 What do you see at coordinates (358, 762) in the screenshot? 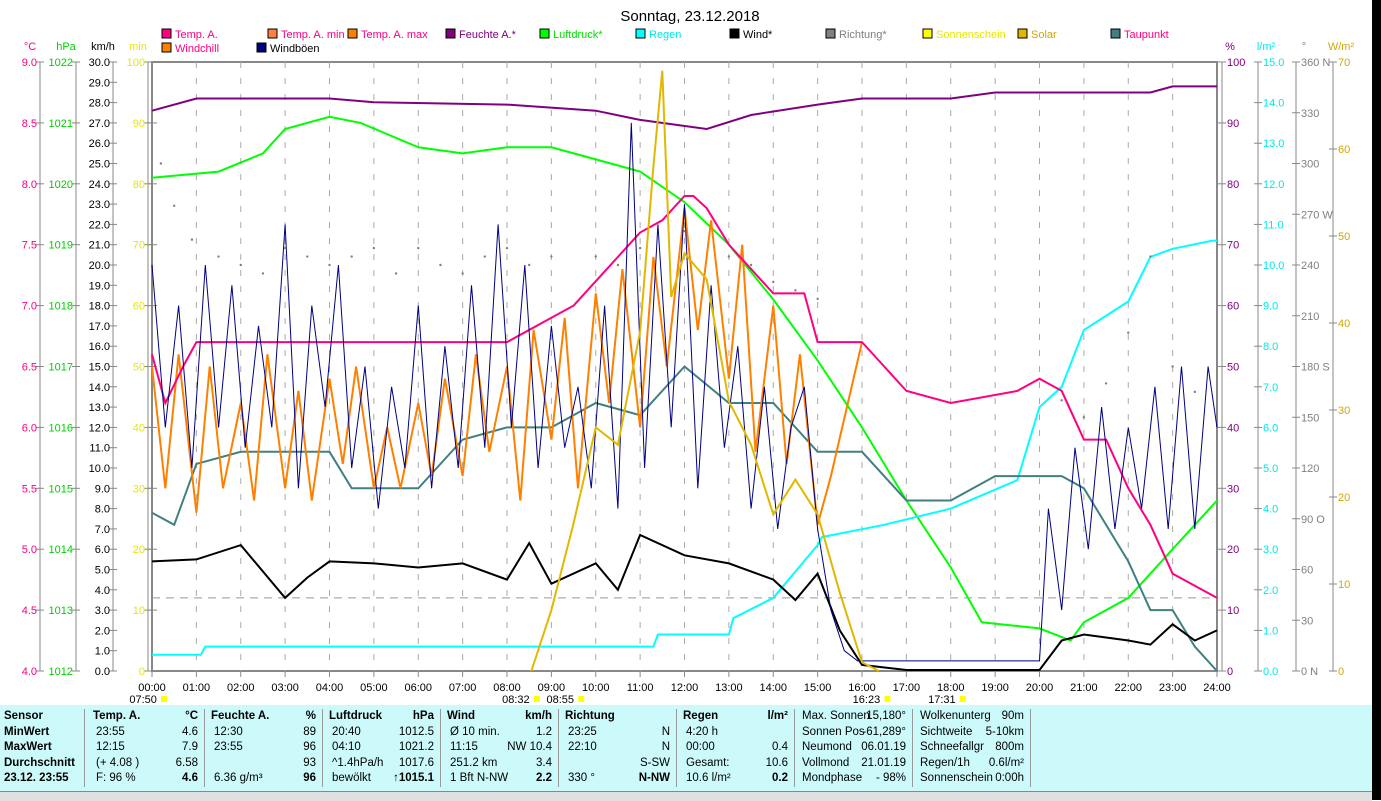
I see `table-cell: ^1.4hPa/h` at bounding box center [358, 762].